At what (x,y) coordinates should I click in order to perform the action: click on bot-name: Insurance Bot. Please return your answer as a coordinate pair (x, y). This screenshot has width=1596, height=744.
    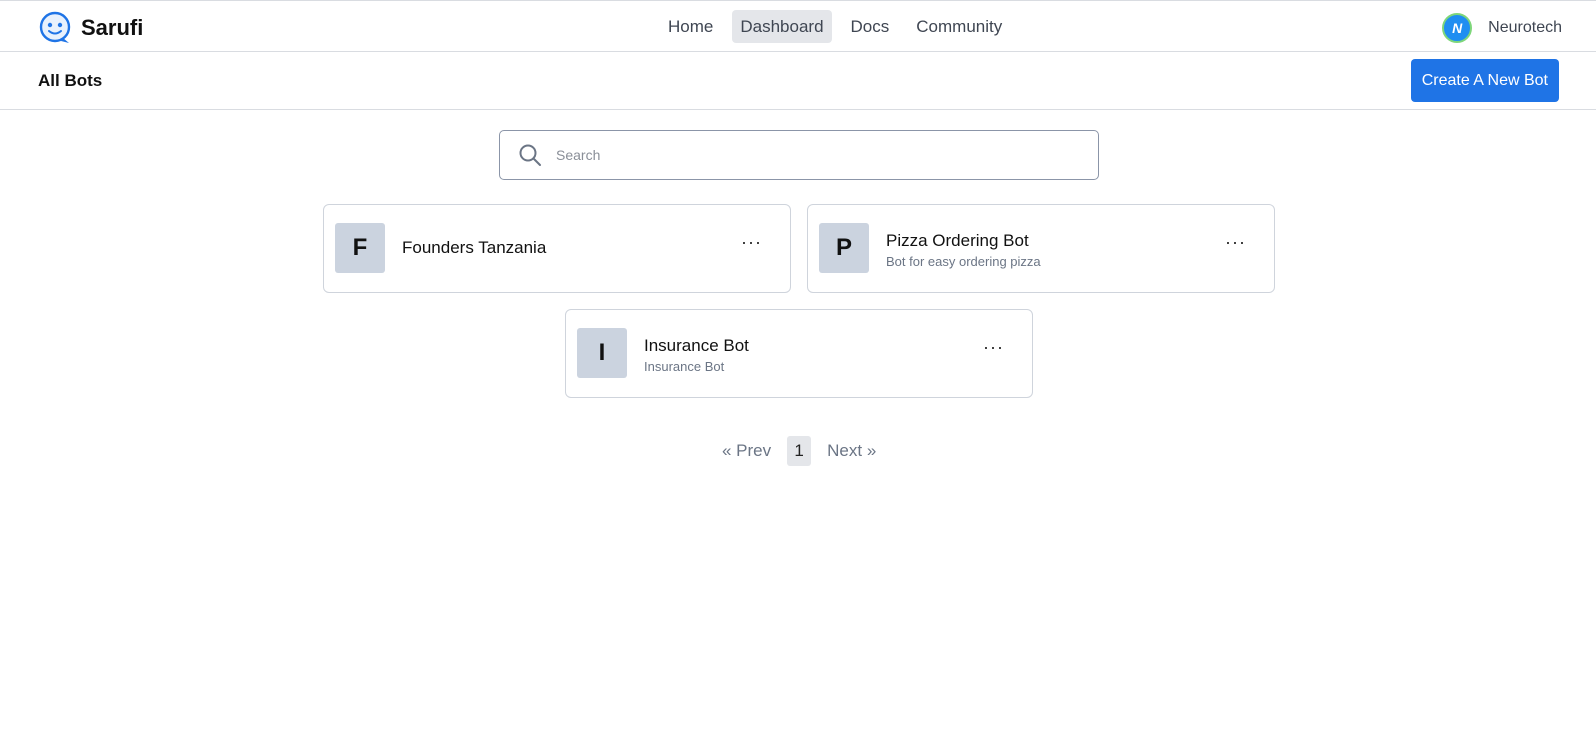
    Looking at the image, I should click on (696, 346).